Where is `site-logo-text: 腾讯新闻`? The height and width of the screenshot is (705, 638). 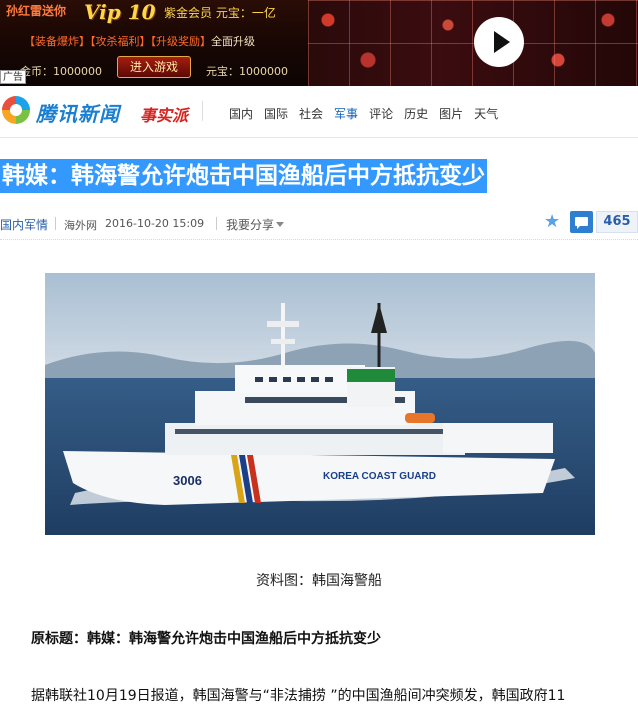
site-logo-text: 腾讯新闻 is located at coordinates (78, 112).